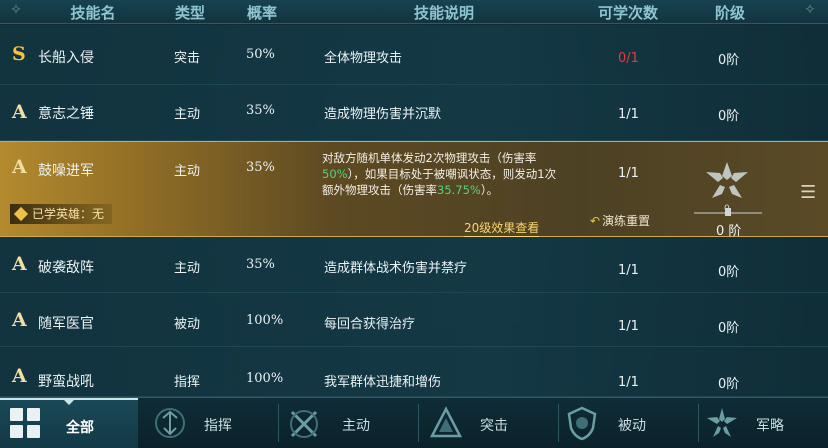 The width and height of the screenshot is (828, 448). Describe the element at coordinates (69, 401) in the screenshot. I see `active-pointer-icon` at that location.